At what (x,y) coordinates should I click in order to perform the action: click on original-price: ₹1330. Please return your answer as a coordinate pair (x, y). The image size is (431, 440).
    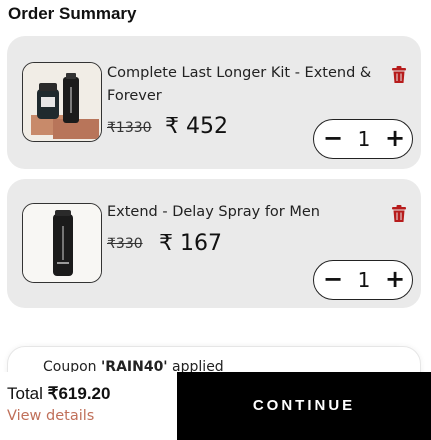
    Looking at the image, I should click on (129, 128).